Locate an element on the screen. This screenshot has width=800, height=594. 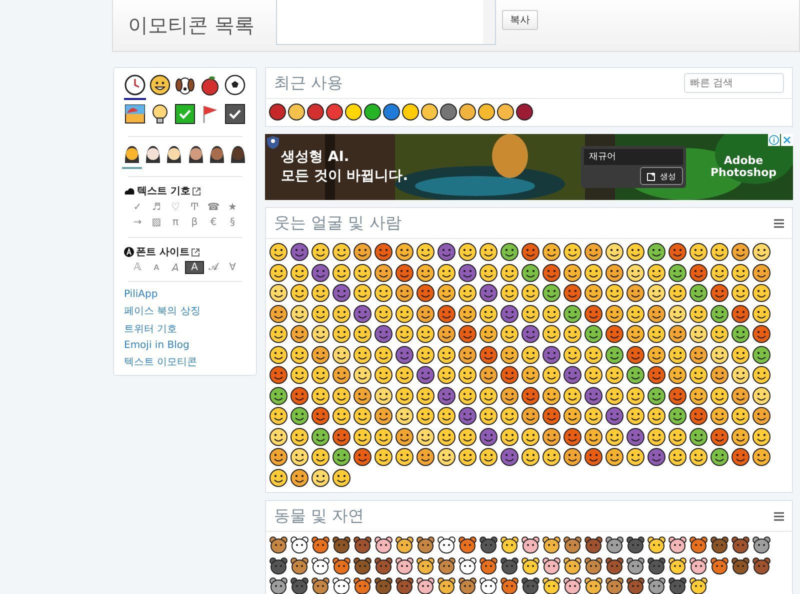
advertisement-banner: 생성형 AI. 모든 것이 바뀝니다. 재규어 생성 Adobe Photoshop is located at coordinates (529, 167).